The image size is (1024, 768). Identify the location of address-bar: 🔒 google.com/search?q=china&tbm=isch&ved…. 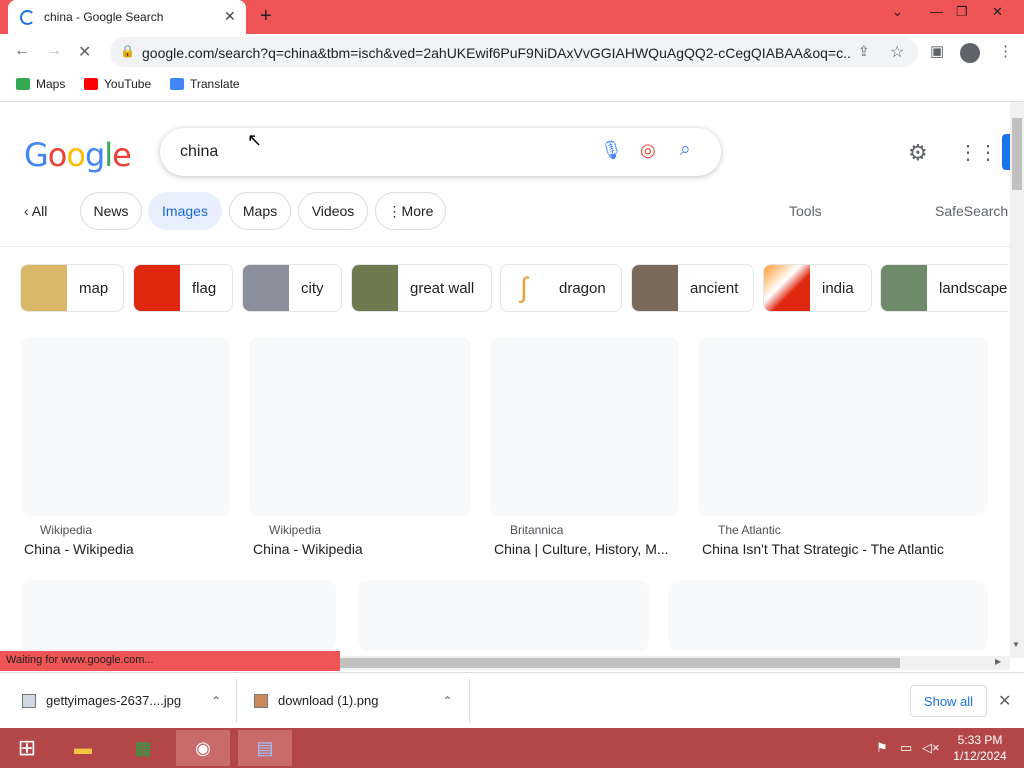
(514, 52).